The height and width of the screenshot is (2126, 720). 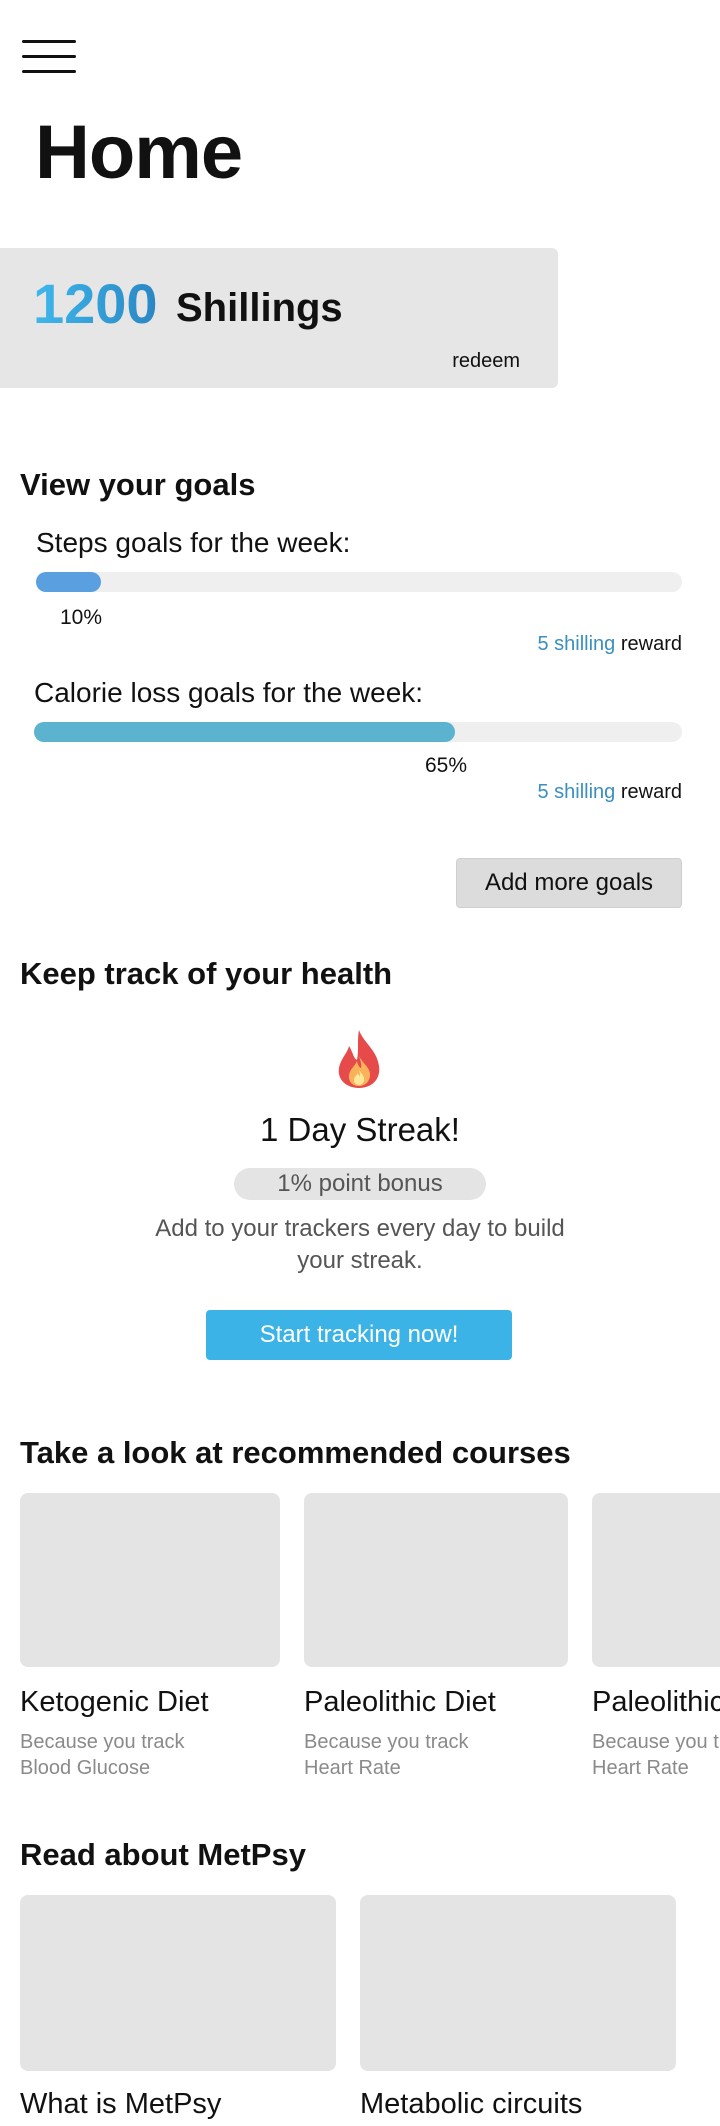 What do you see at coordinates (163, 1854) in the screenshot?
I see `articles-heading: Read about MetPsy` at bounding box center [163, 1854].